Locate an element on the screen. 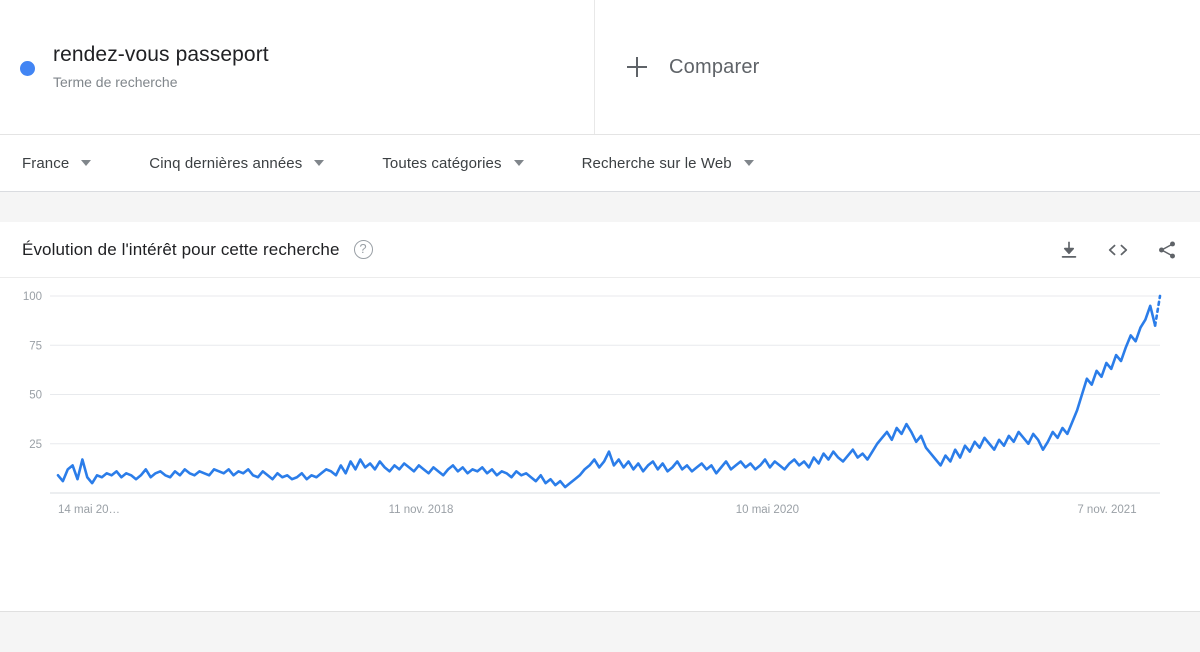  help-circle-icon: ? is located at coordinates (363, 249).